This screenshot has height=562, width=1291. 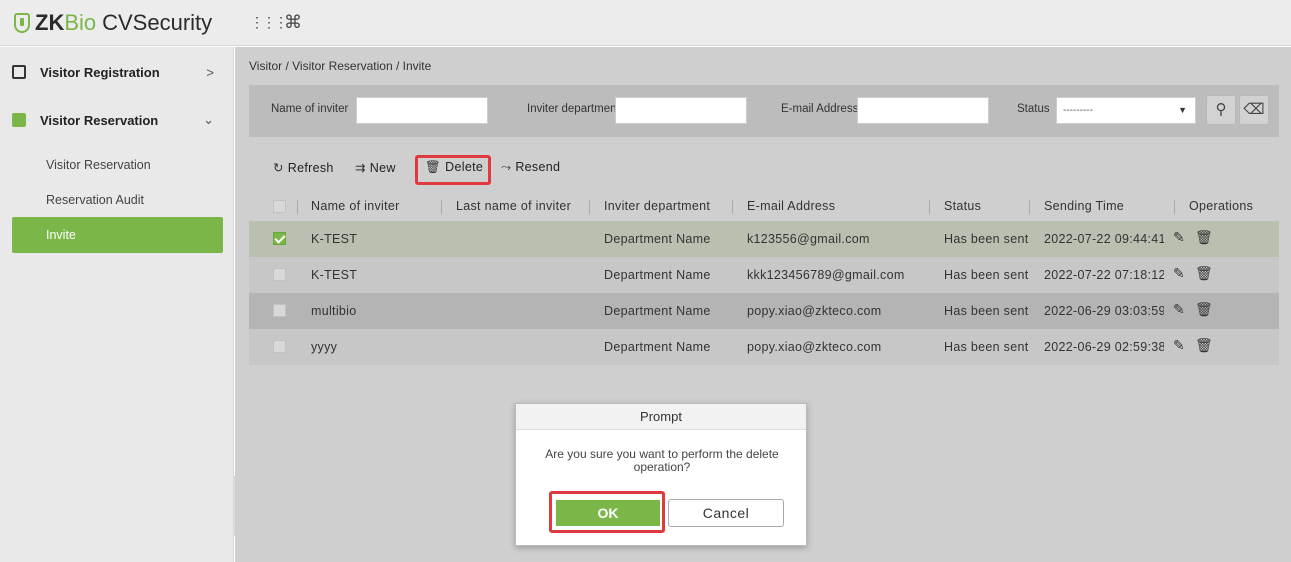 What do you see at coordinates (360, 168) in the screenshot?
I see `new-icon: ⇉` at bounding box center [360, 168].